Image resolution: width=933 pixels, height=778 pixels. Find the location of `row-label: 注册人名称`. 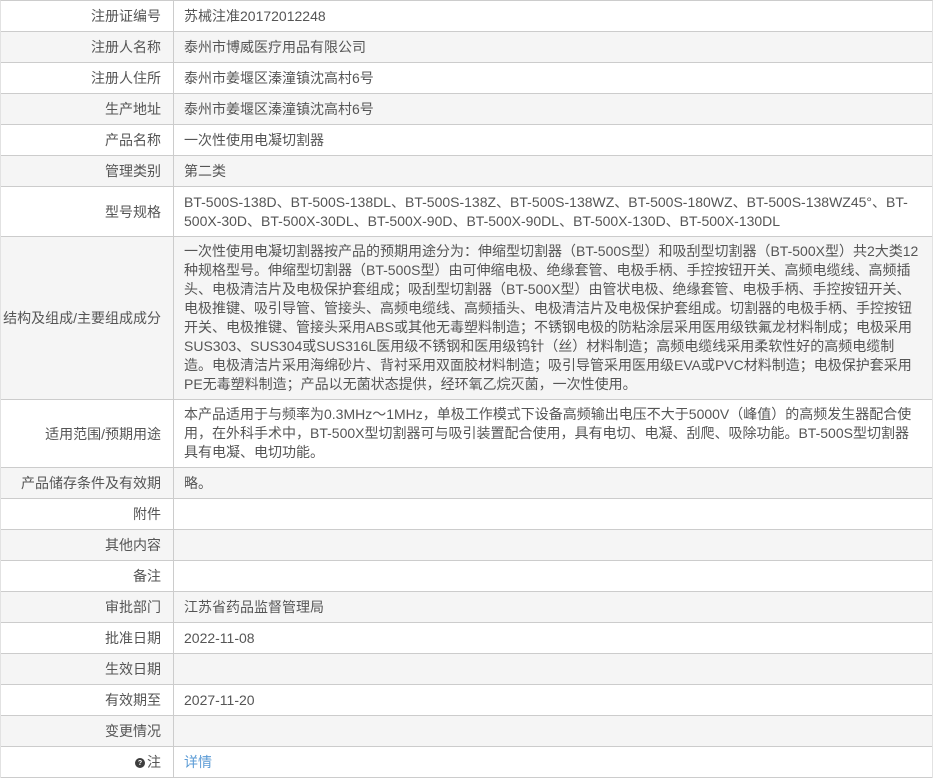

row-label: 注册人名称 is located at coordinates (87, 47).